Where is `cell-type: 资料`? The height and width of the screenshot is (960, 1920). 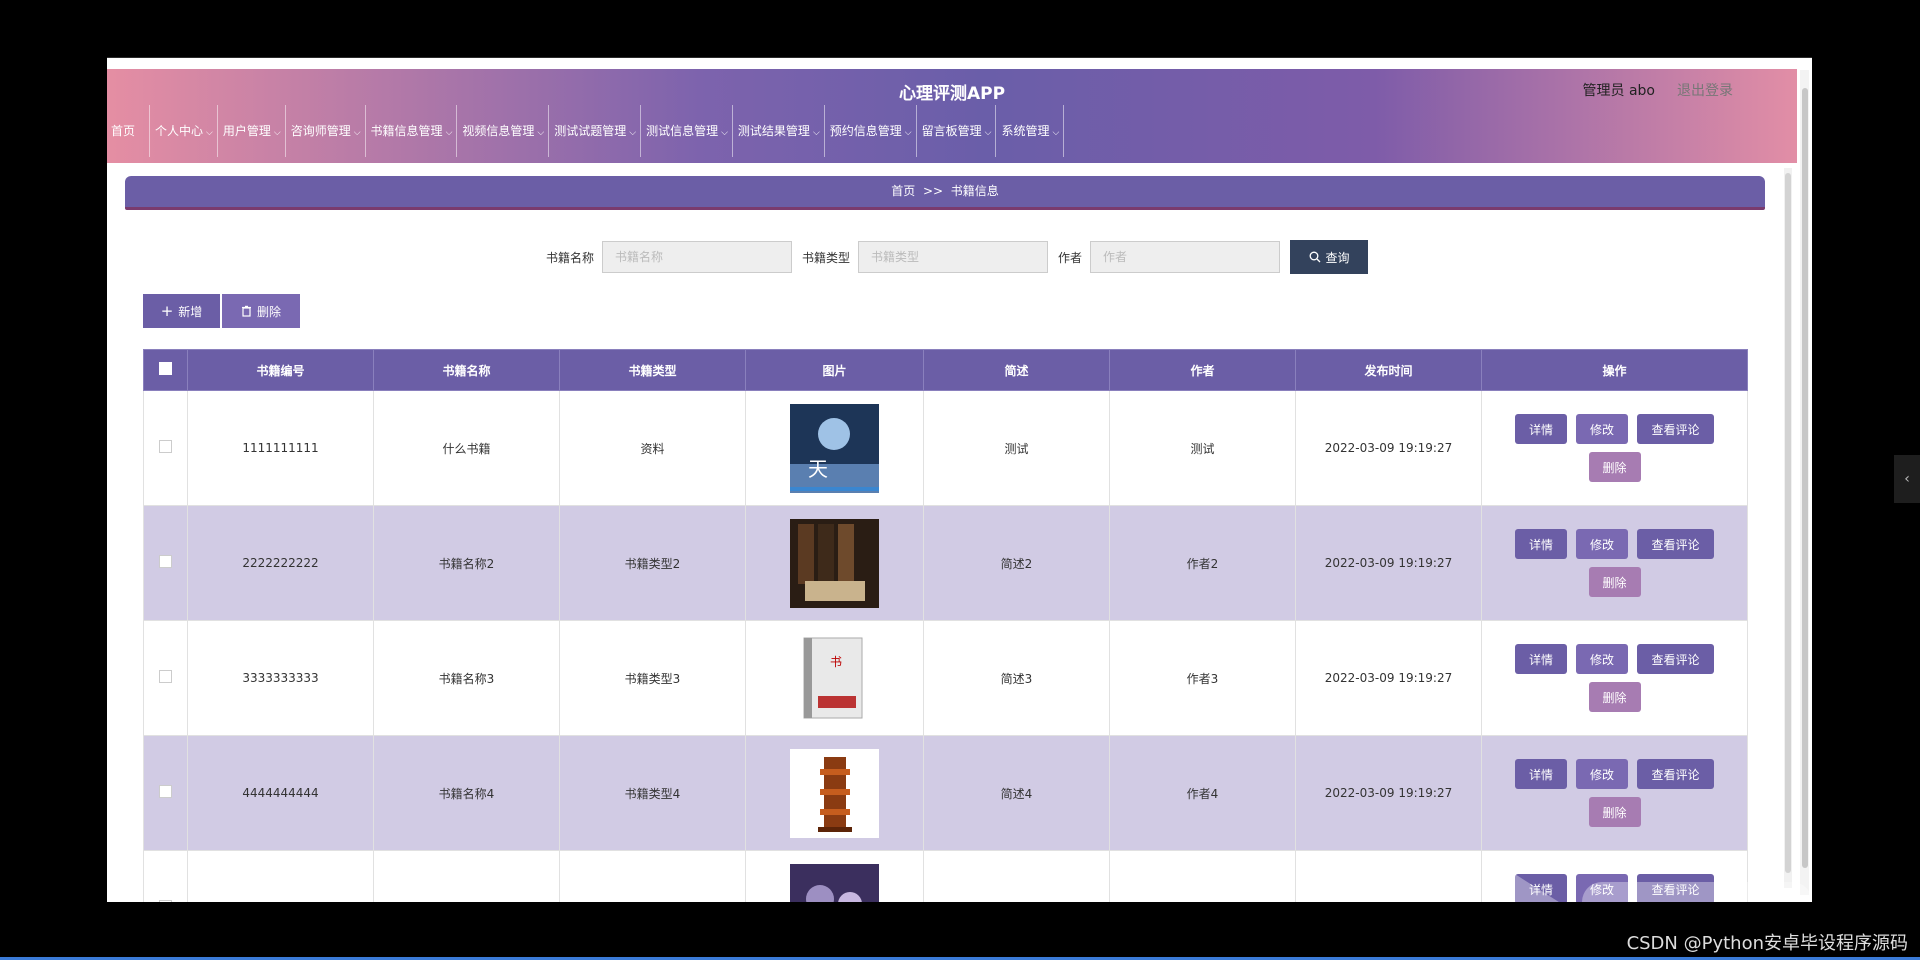 cell-type: 资料 is located at coordinates (652, 448).